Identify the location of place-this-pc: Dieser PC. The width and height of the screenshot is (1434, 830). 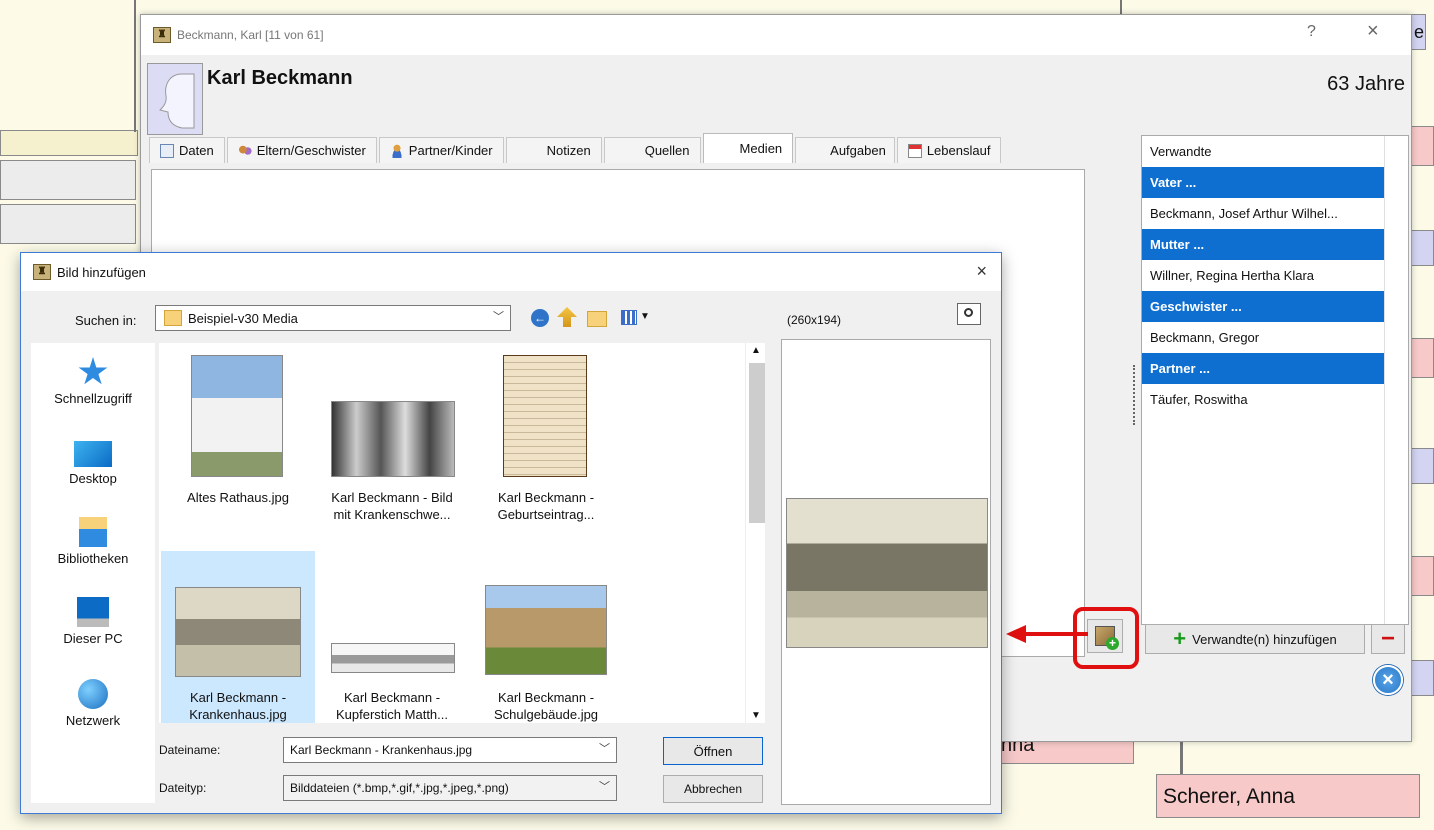
(93, 621).